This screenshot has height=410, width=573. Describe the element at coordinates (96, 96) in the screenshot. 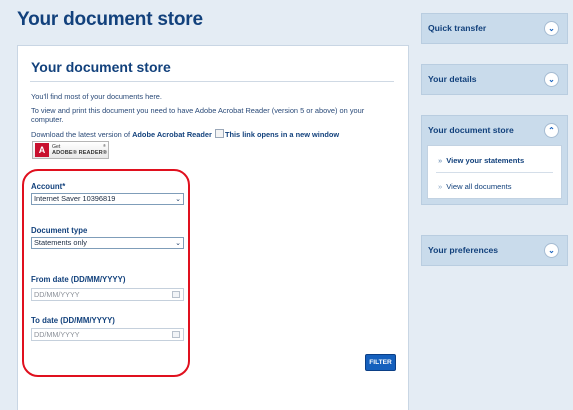

I see `intro-text: You'll find most of your documents here.` at that location.